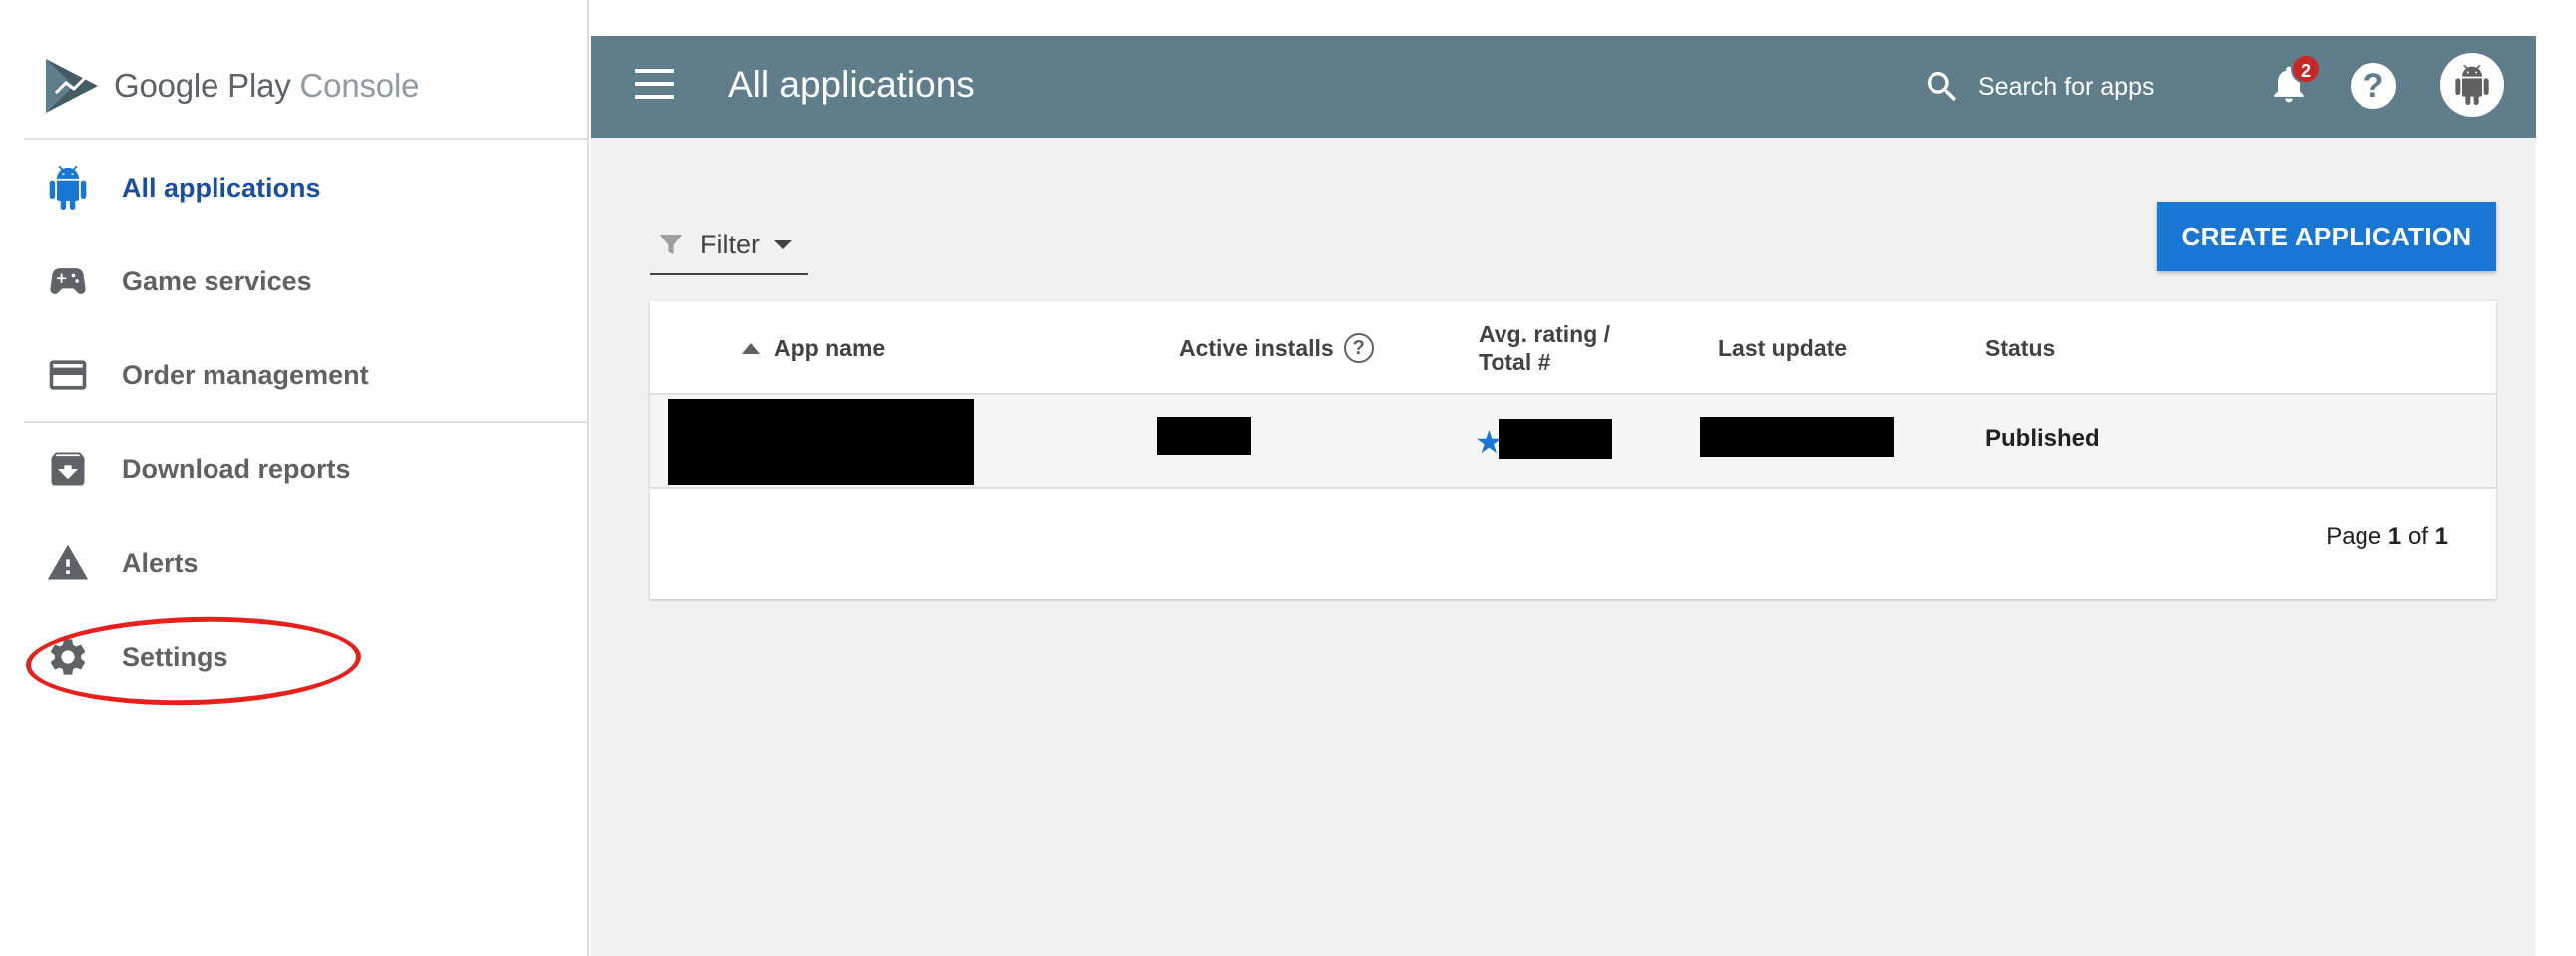 This screenshot has width=2576, height=956. I want to click on logo-brand: Google Play, so click(202, 85).